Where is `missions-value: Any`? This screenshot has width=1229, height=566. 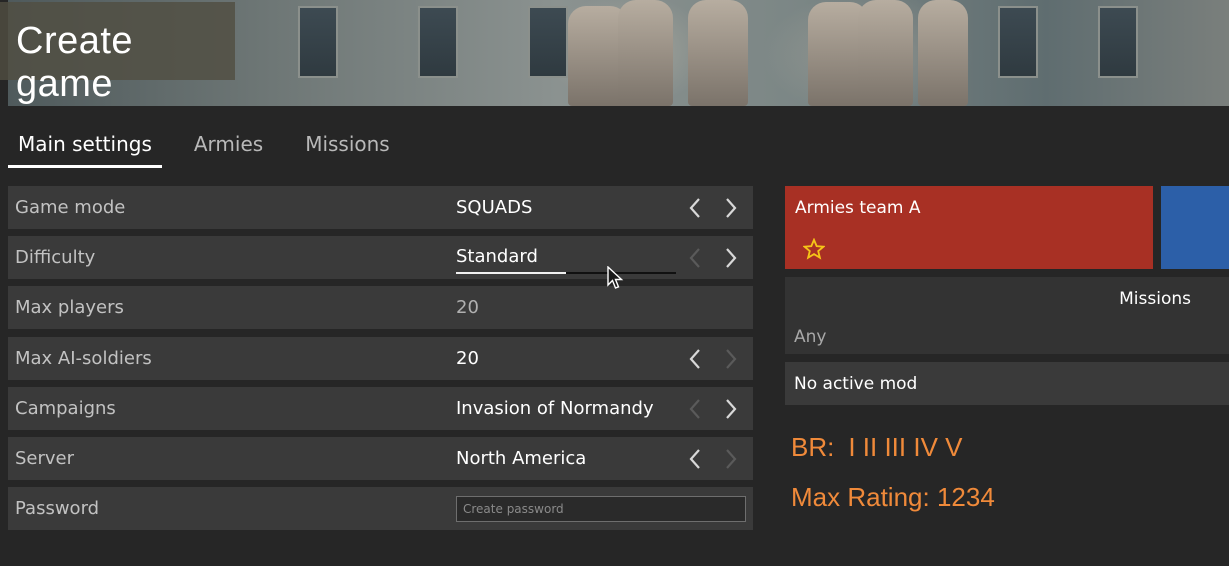 missions-value: Any is located at coordinates (810, 337).